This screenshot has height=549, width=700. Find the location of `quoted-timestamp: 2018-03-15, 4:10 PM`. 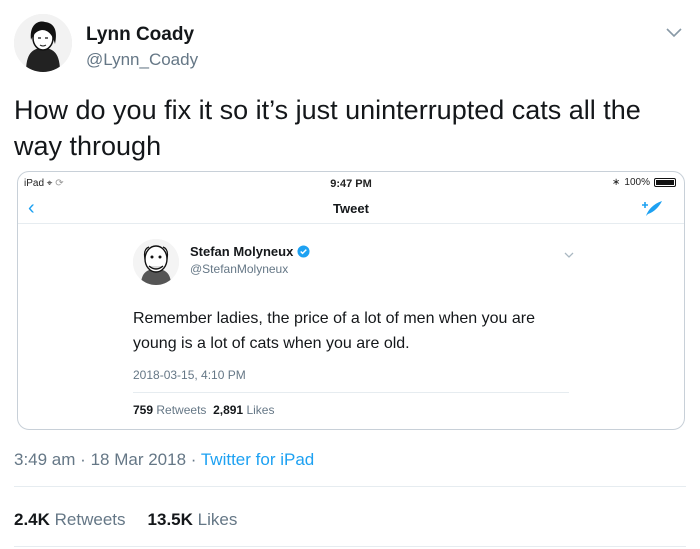

quoted-timestamp: 2018-03-15, 4:10 PM is located at coordinates (189, 375).